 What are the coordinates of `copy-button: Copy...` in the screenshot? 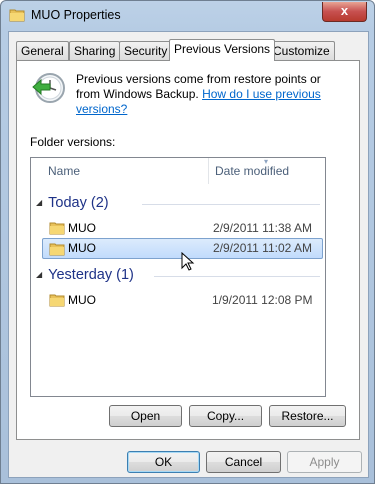 It's located at (225, 416).